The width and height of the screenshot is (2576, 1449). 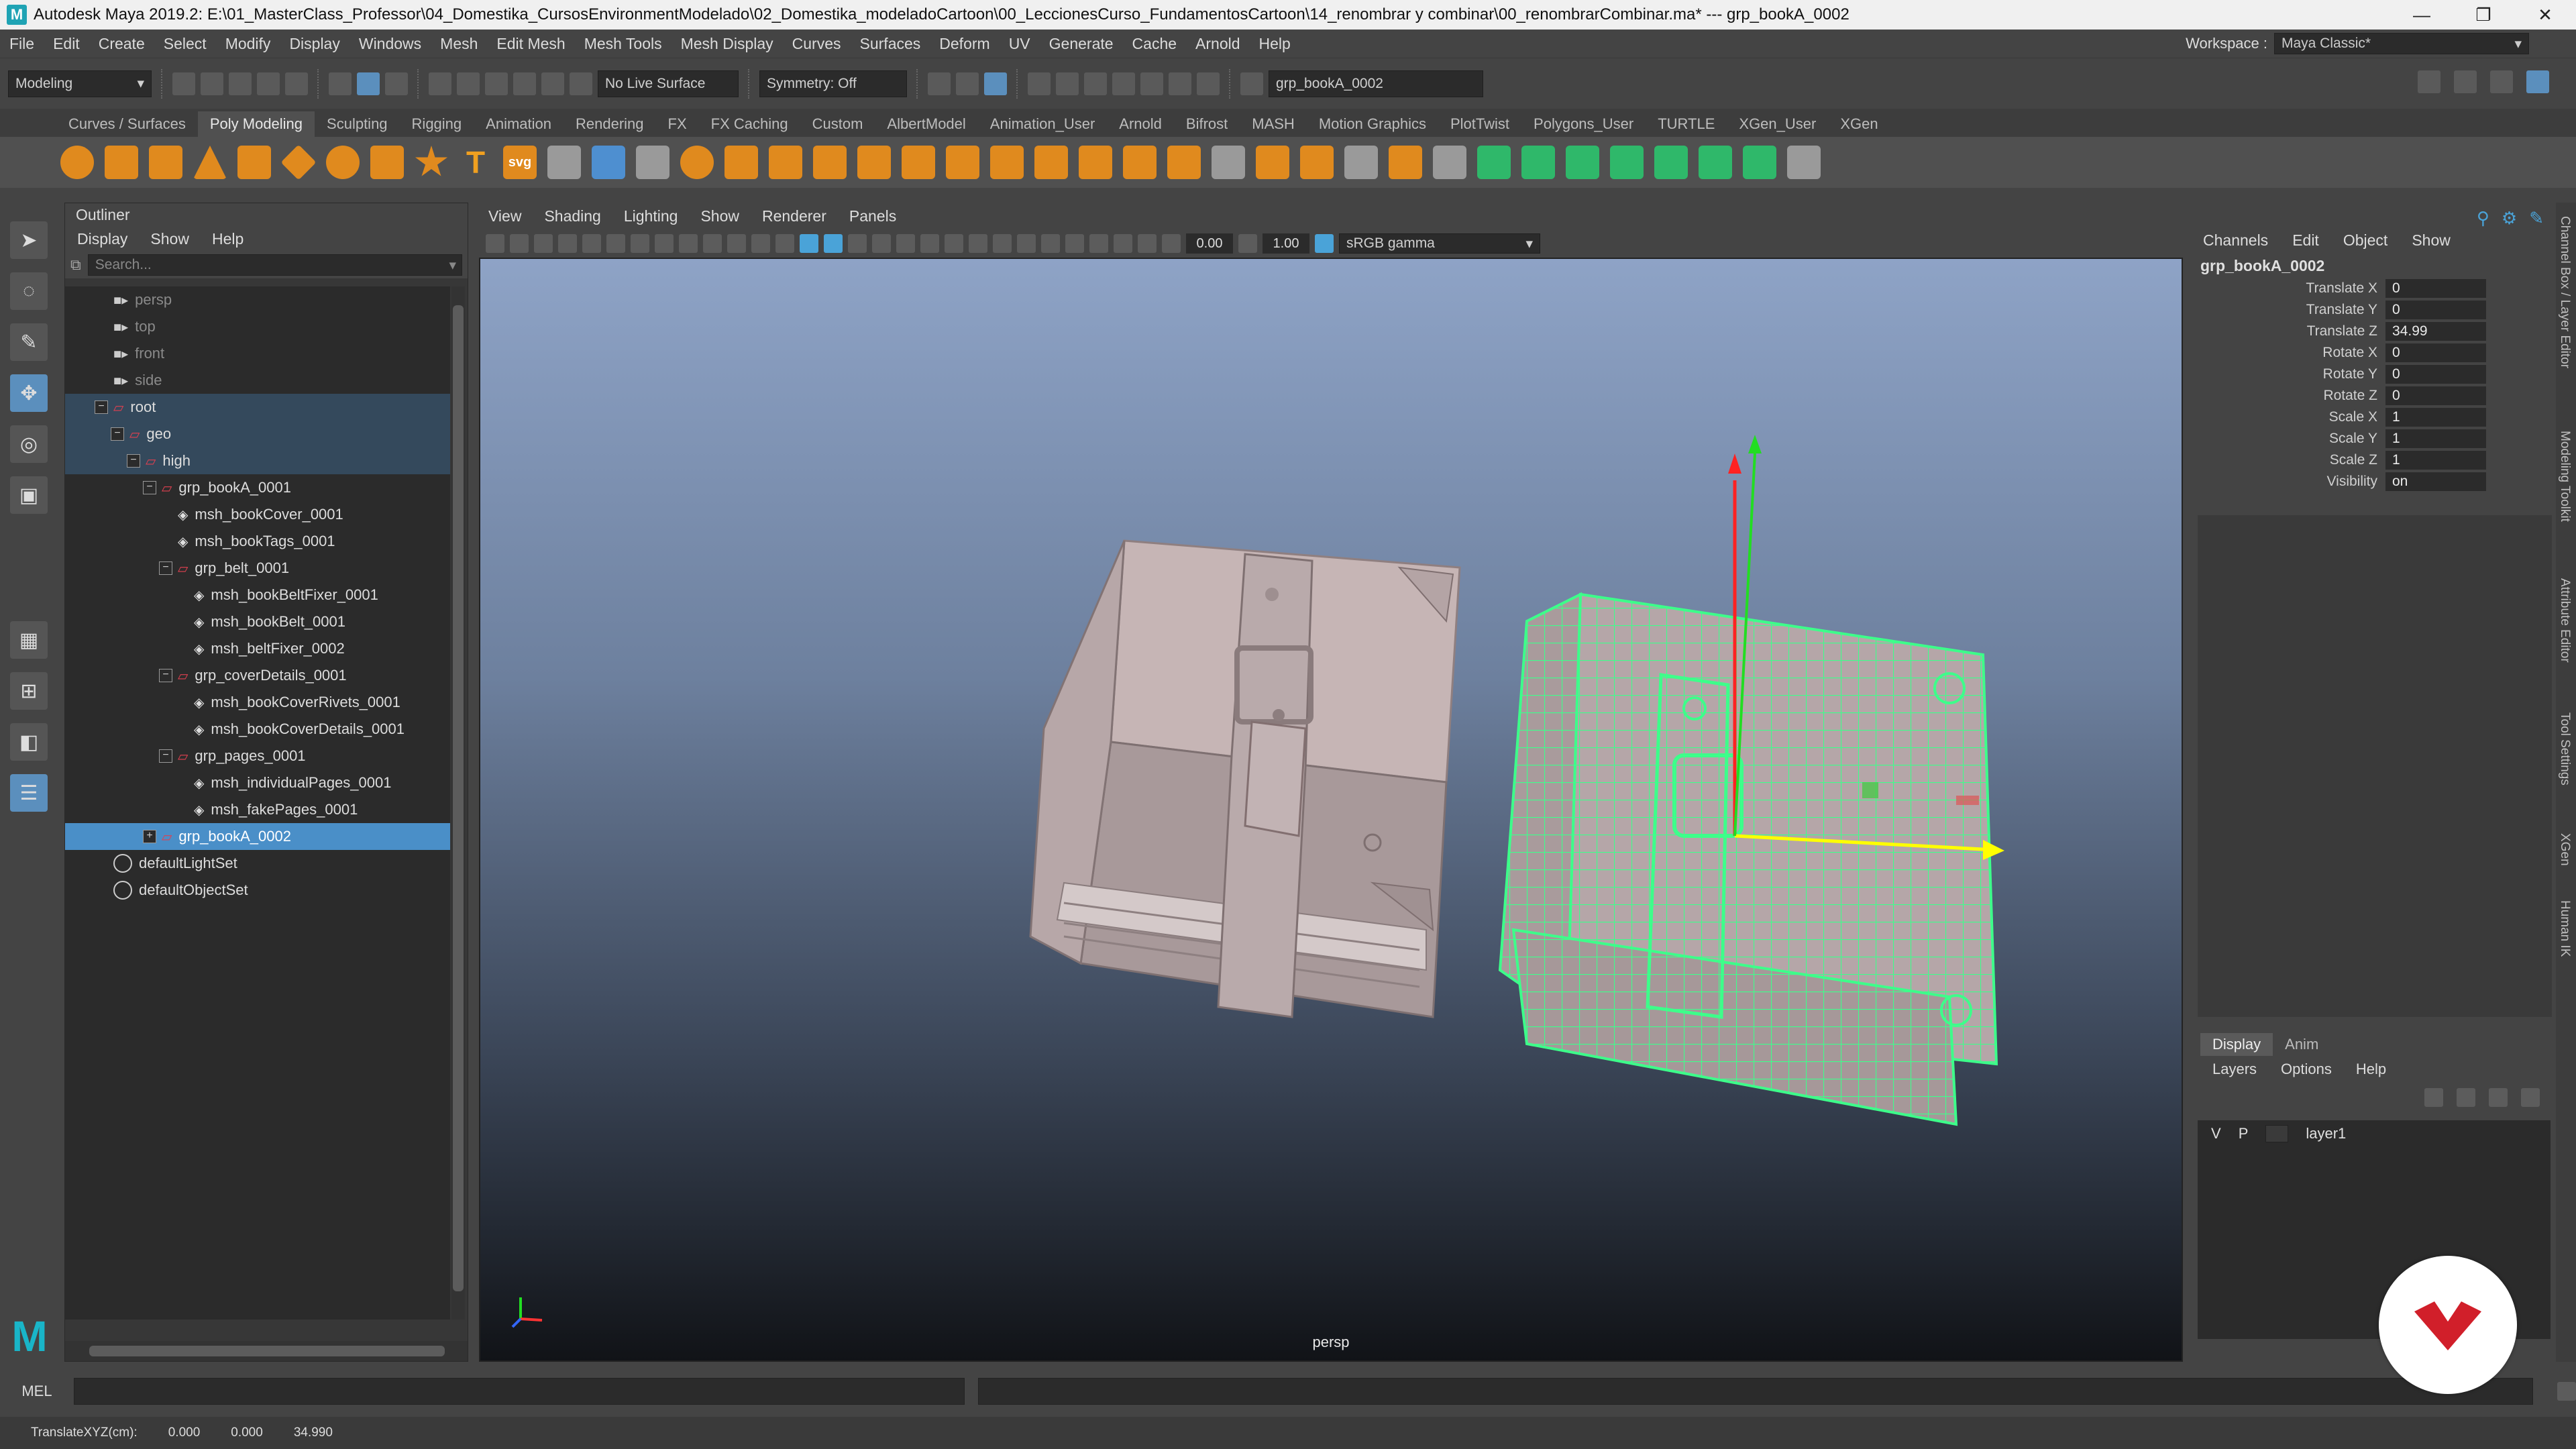 I want to click on delete-history-icon, so click(x=1804, y=162).